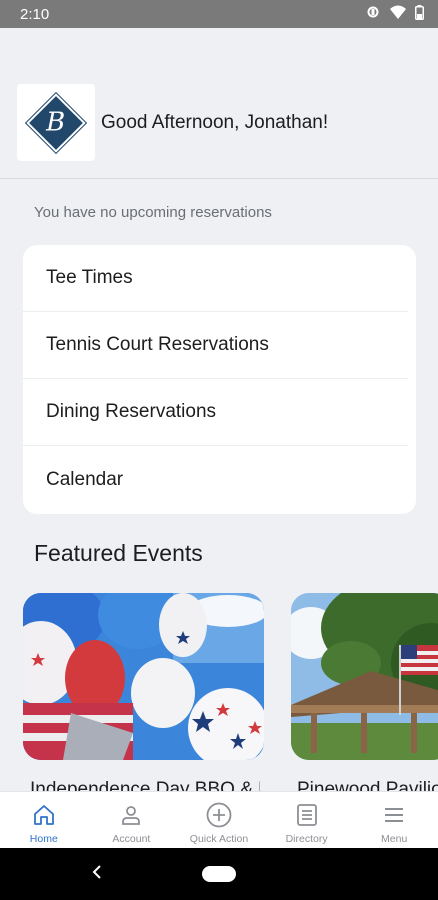 Image resolution: width=438 pixels, height=900 pixels. Describe the element at coordinates (215, 122) in the screenshot. I see `greeting-text: Good Afternoon, Jonathan!` at that location.